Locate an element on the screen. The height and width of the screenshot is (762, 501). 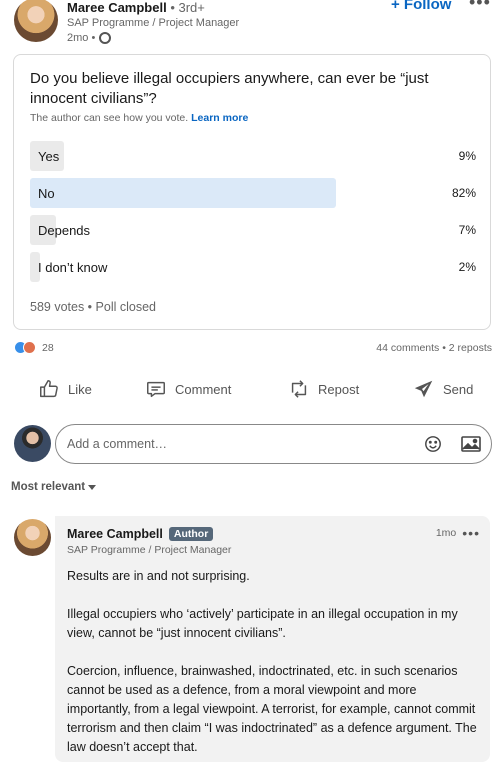
post-meta: 2mo • is located at coordinates (89, 38).